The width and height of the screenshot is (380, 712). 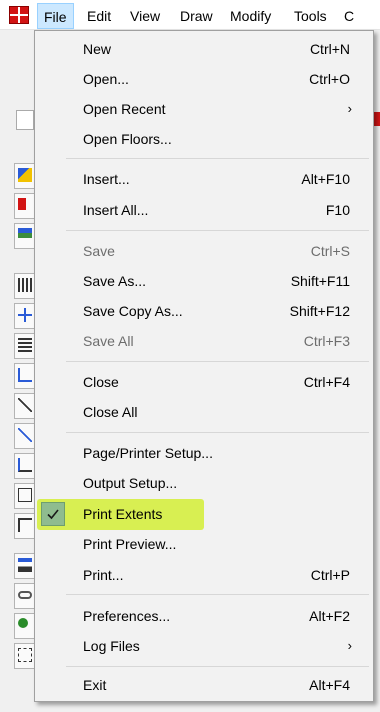 What do you see at coordinates (25, 236) in the screenshot?
I see `tool-shape-icon` at bounding box center [25, 236].